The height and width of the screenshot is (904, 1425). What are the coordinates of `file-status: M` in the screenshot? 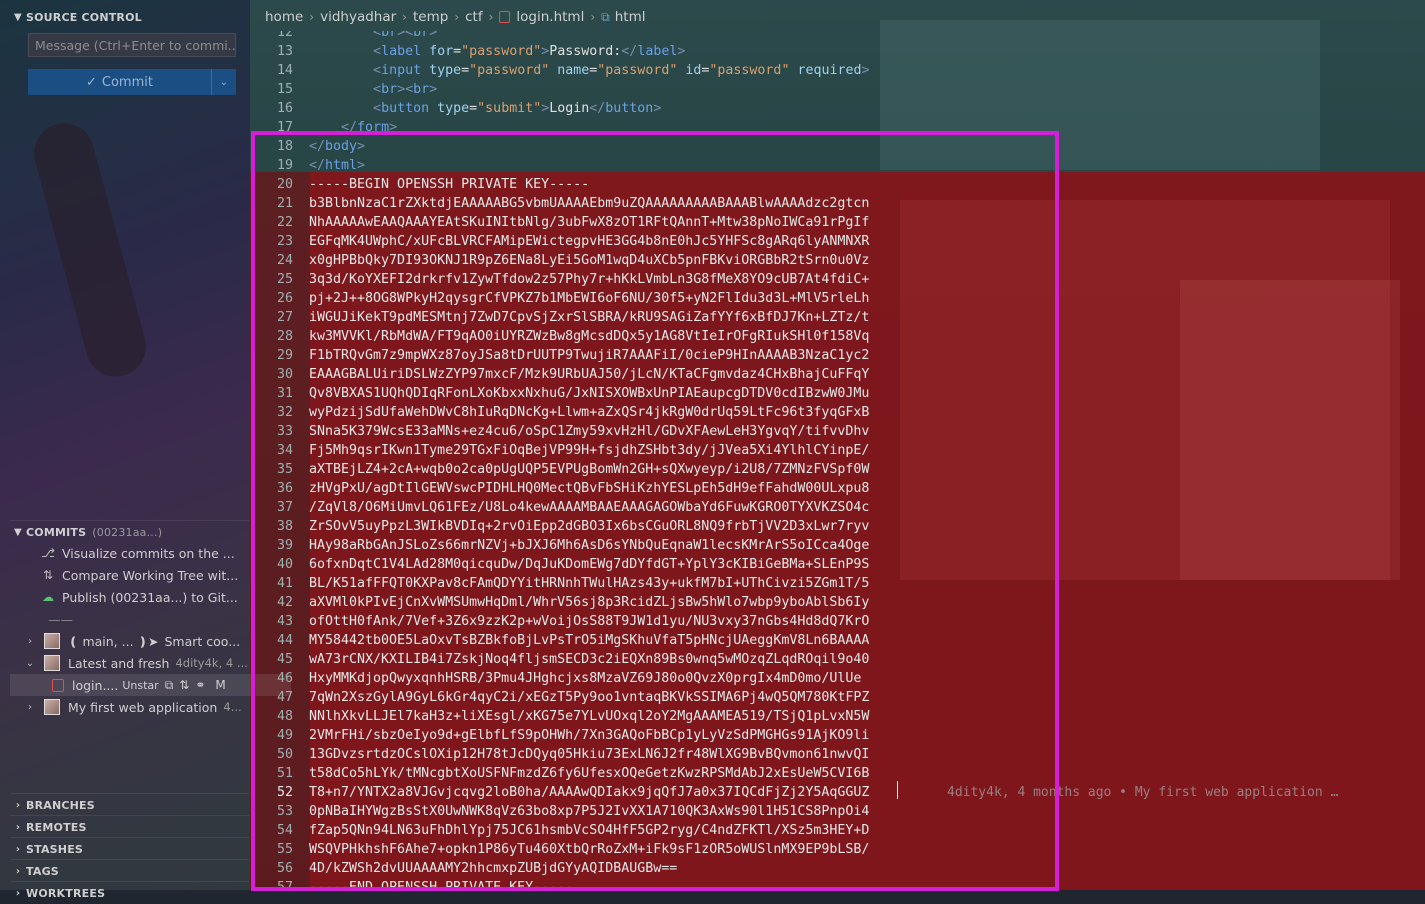 It's located at (220, 685).